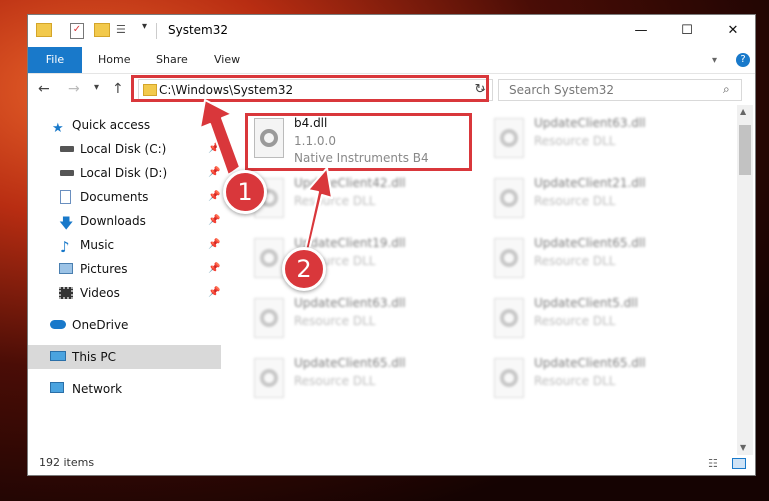 This screenshot has height=501, width=769. I want to click on step-2-badge: 2, so click(304, 269).